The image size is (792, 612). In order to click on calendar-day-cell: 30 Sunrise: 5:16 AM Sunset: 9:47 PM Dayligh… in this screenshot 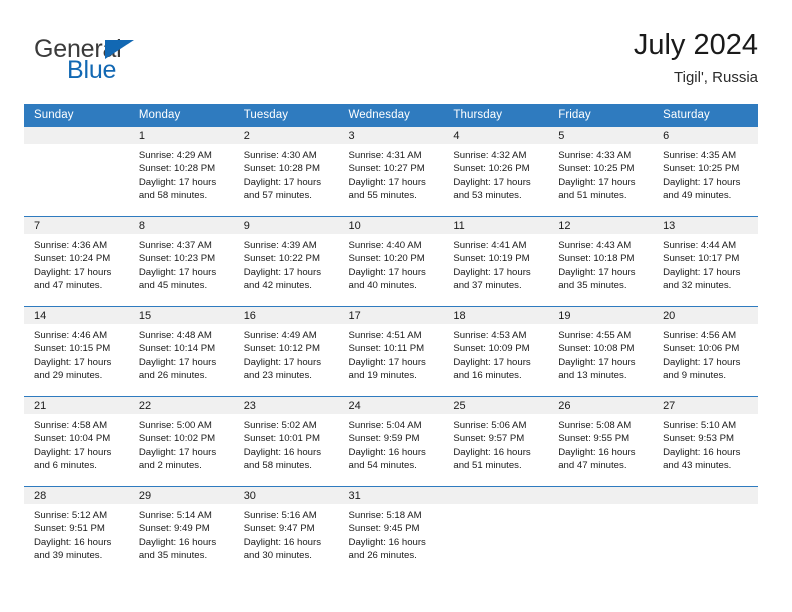, I will do `click(286, 531)`.